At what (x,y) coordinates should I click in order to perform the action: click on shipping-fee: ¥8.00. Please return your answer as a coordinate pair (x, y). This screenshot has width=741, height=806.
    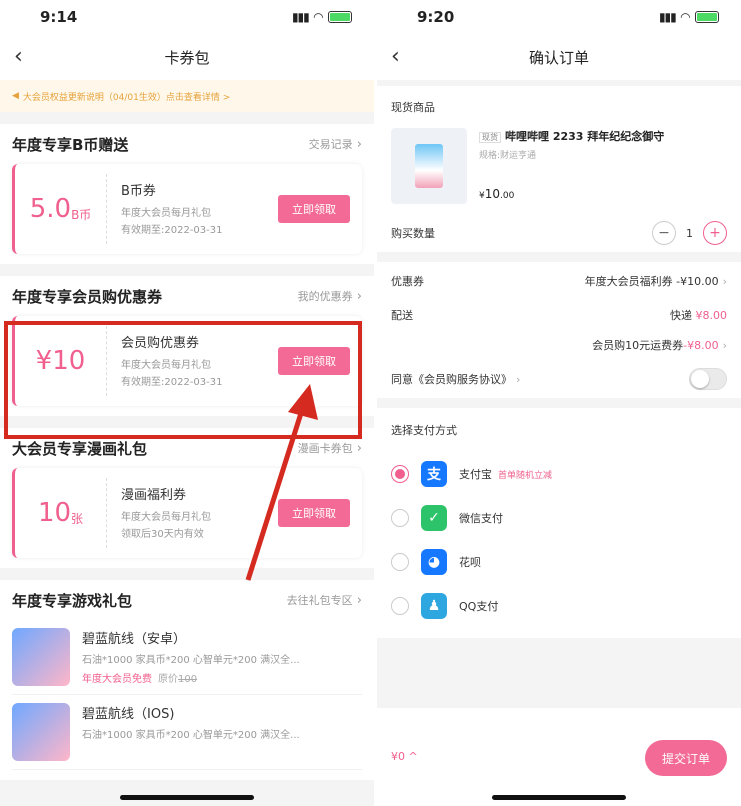
    Looking at the image, I should click on (711, 315).